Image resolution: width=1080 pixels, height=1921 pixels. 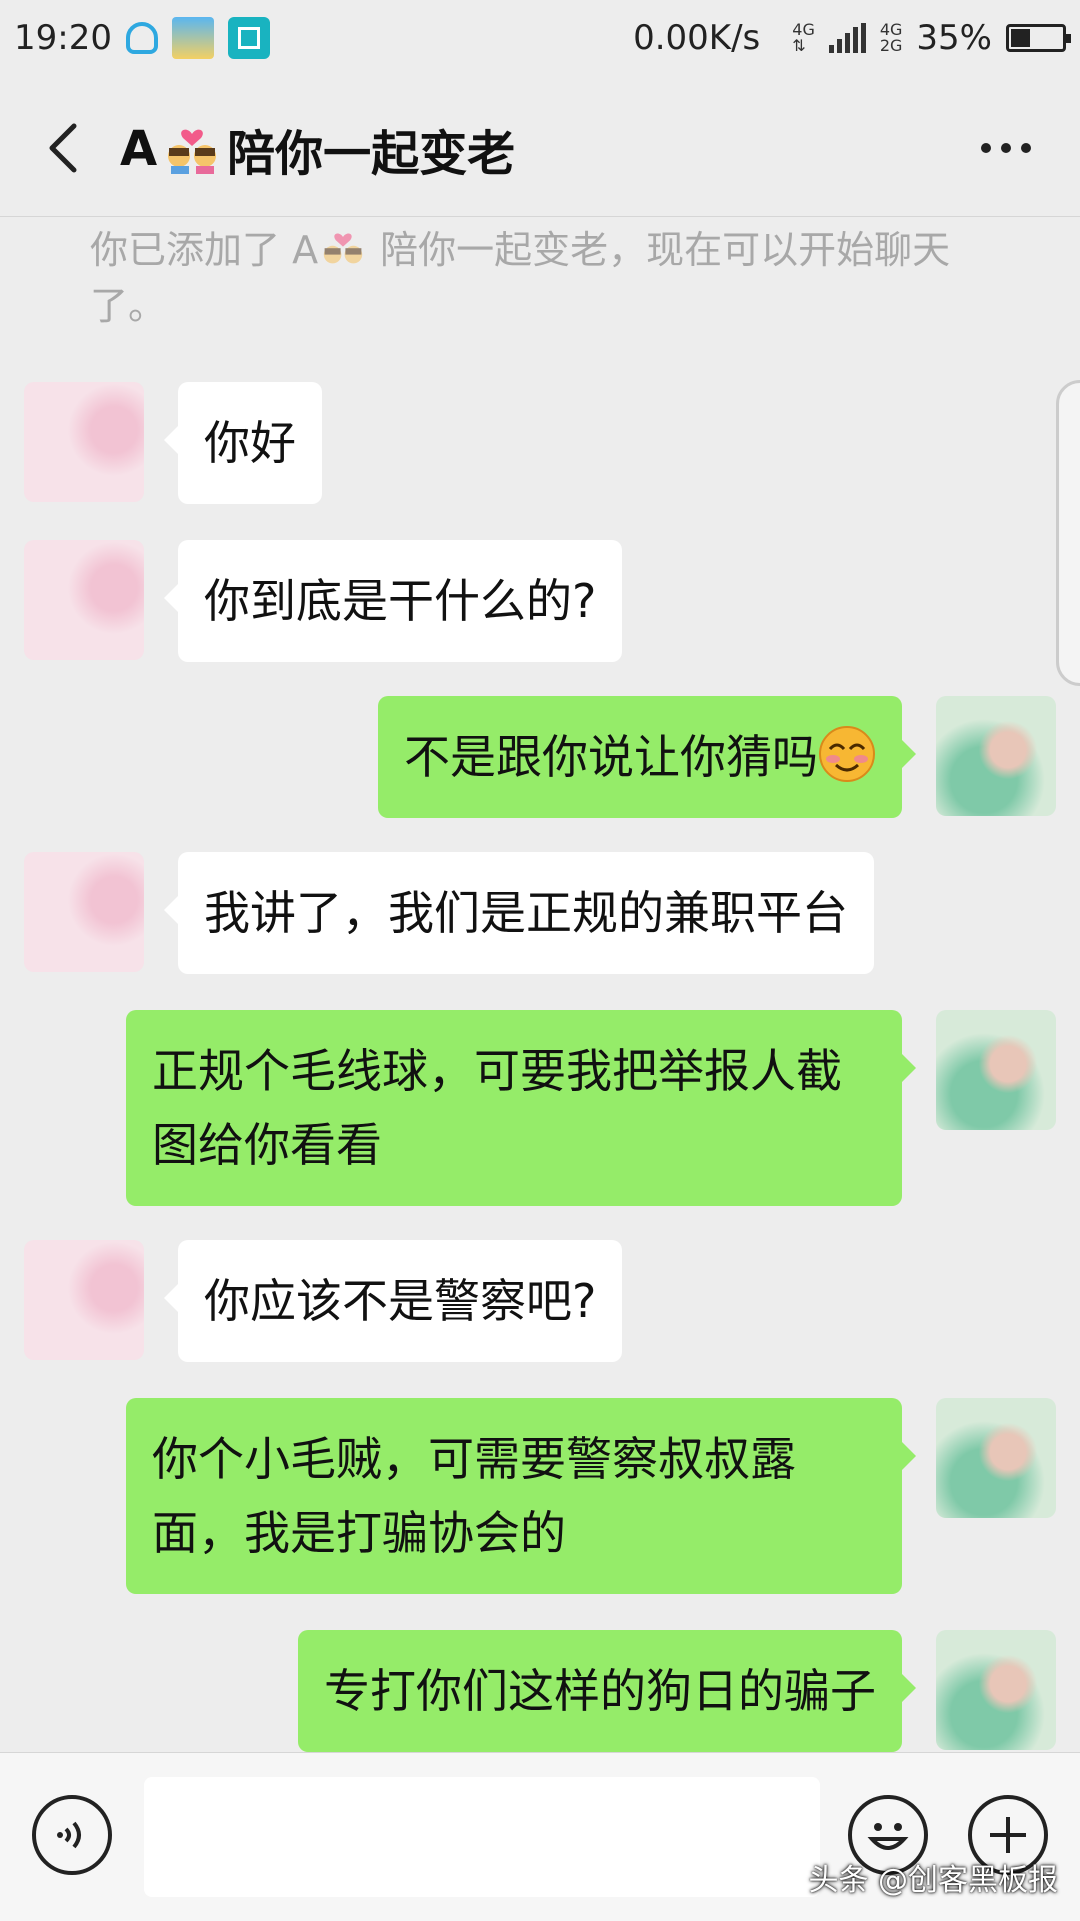 I want to click on message-text: 你好, so click(x=250, y=443).